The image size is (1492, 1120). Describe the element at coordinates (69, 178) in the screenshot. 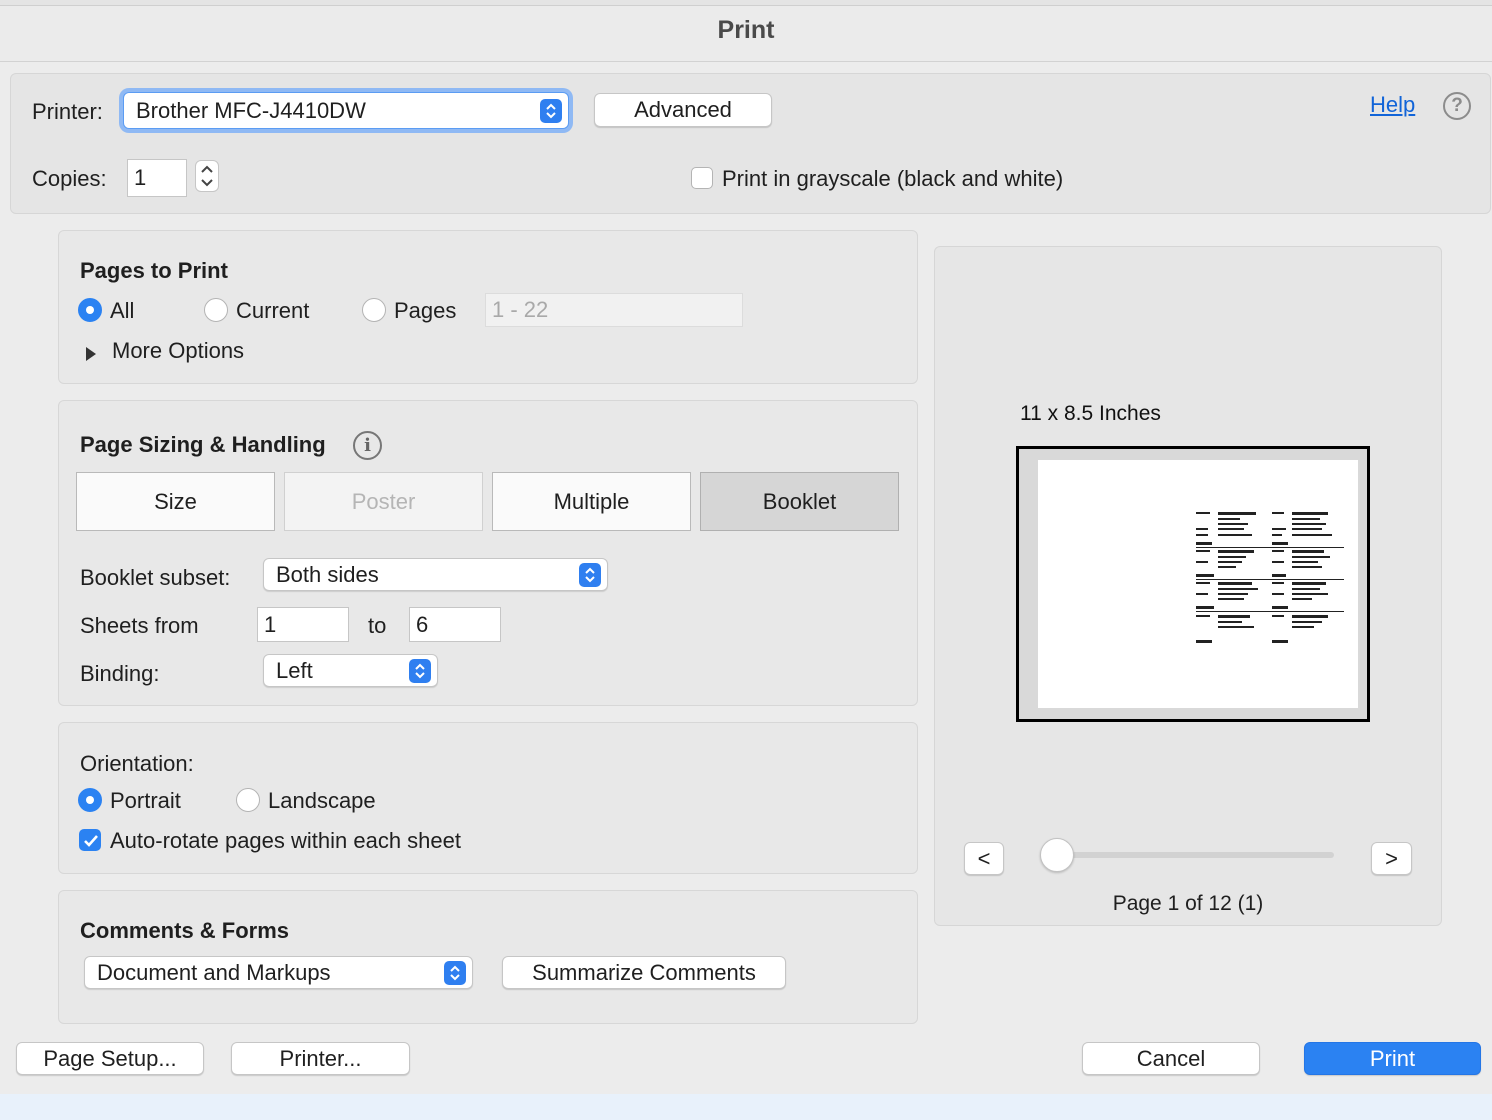

I see `copies-label: Copies:` at that location.